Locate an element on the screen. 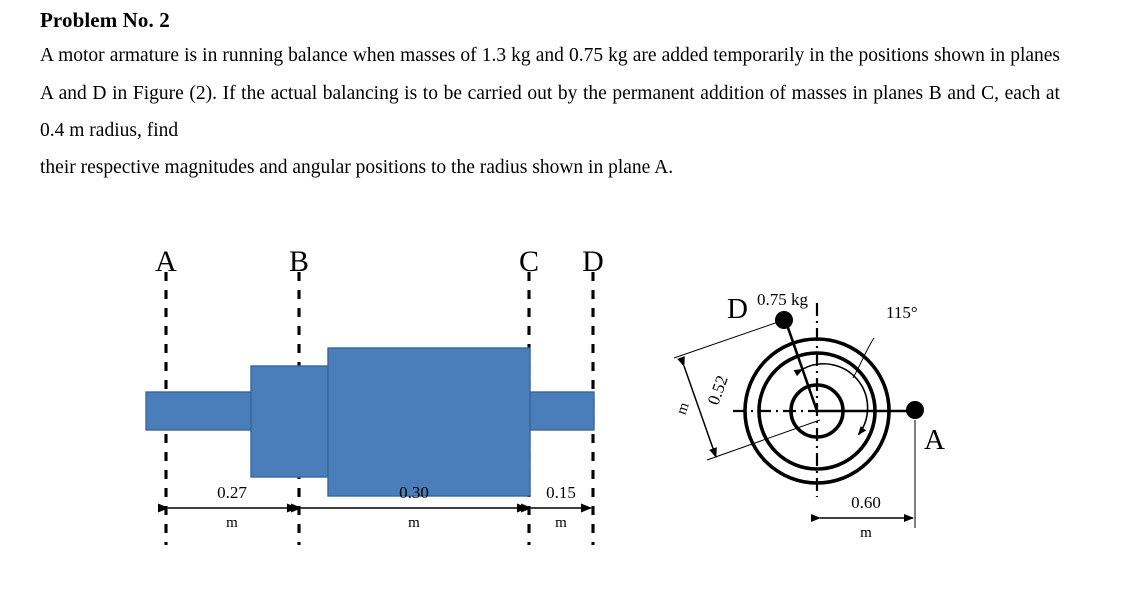 Image resolution: width=1122 pixels, height=590 pixels. radius-d-dimension-arrow is located at coordinates (697, 407).